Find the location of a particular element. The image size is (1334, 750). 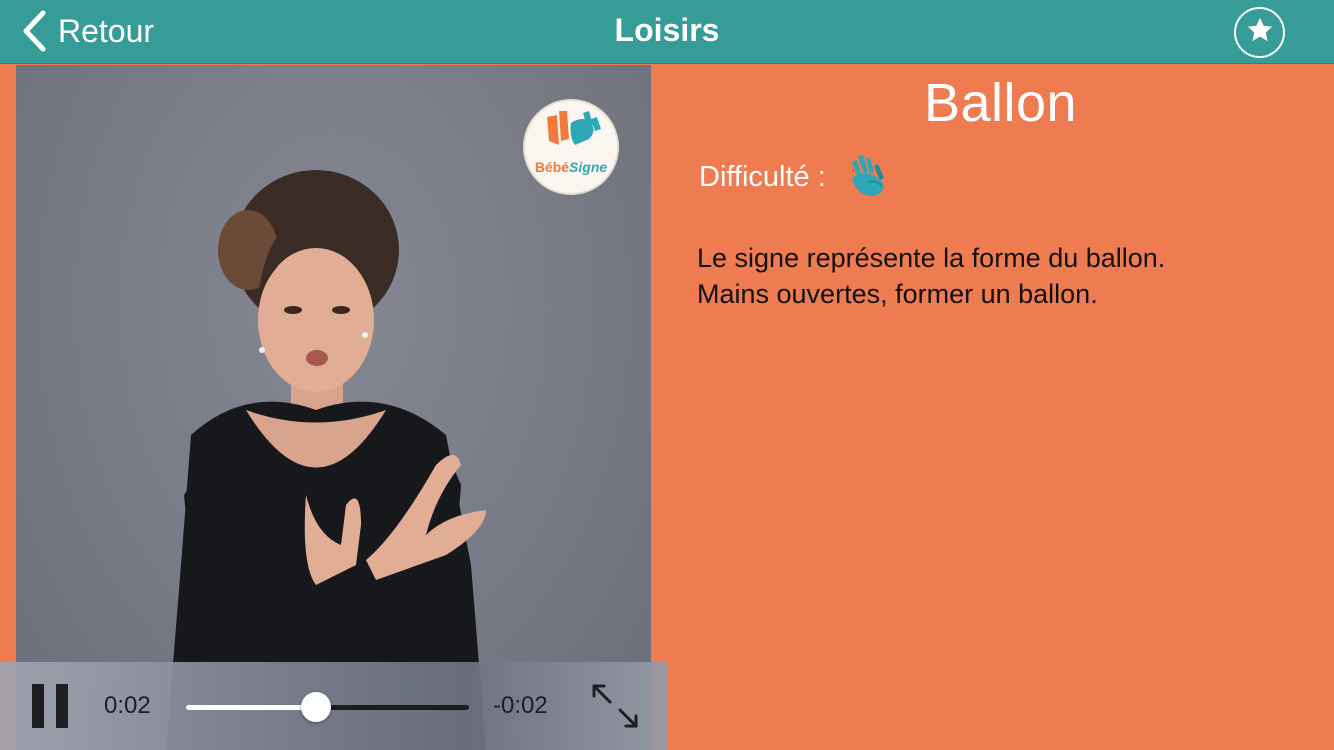

chevron-left-icon is located at coordinates (34, 31).